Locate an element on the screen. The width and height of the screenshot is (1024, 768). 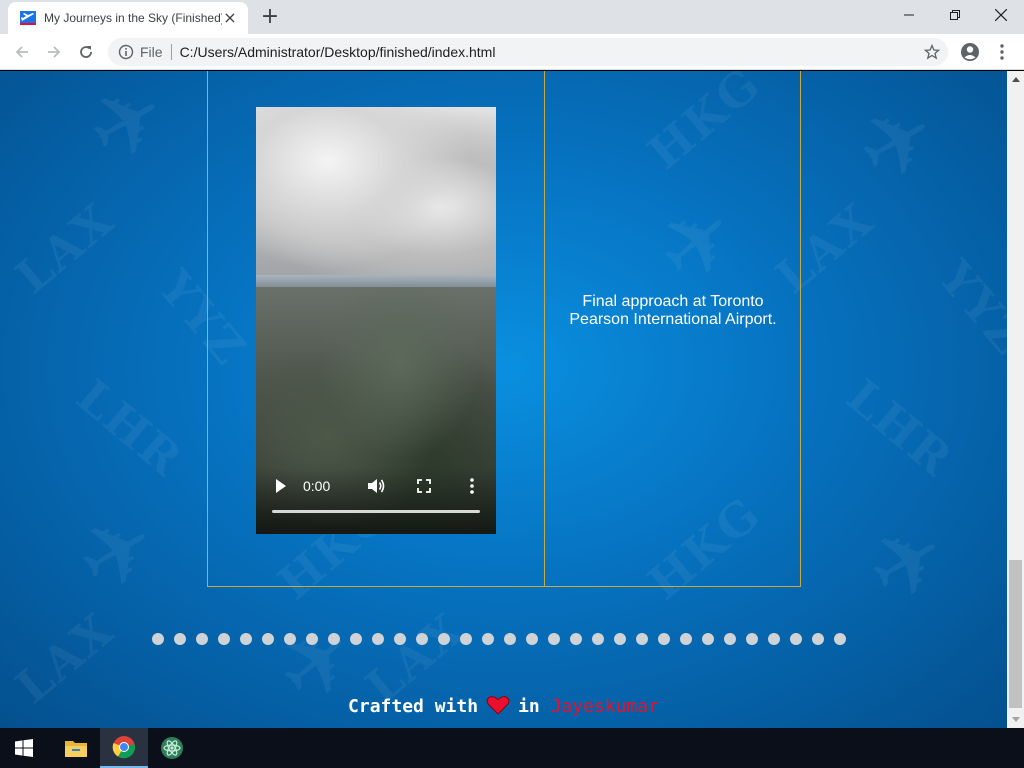
scroll-down-arrow-icon is located at coordinates (1015, 719).